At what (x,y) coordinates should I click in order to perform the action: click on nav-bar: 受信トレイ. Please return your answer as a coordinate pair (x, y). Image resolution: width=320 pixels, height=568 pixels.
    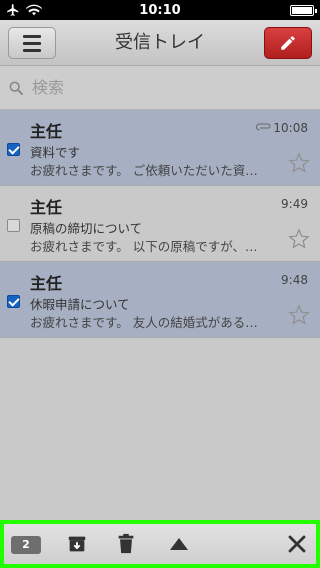
    Looking at the image, I should click on (160, 43).